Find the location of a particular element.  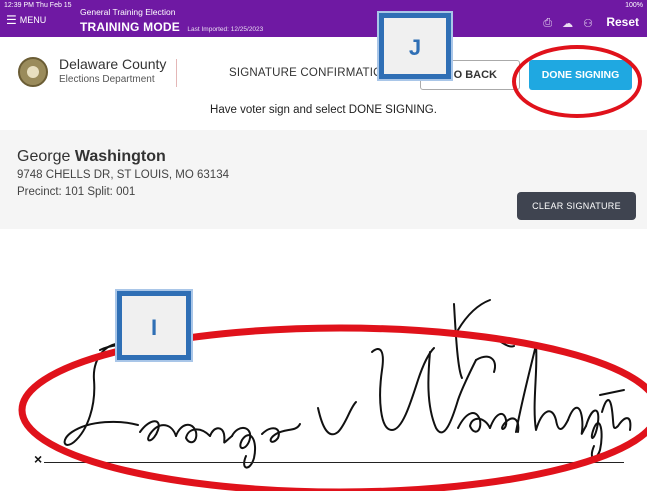

callout-j: J is located at coordinates (415, 46).